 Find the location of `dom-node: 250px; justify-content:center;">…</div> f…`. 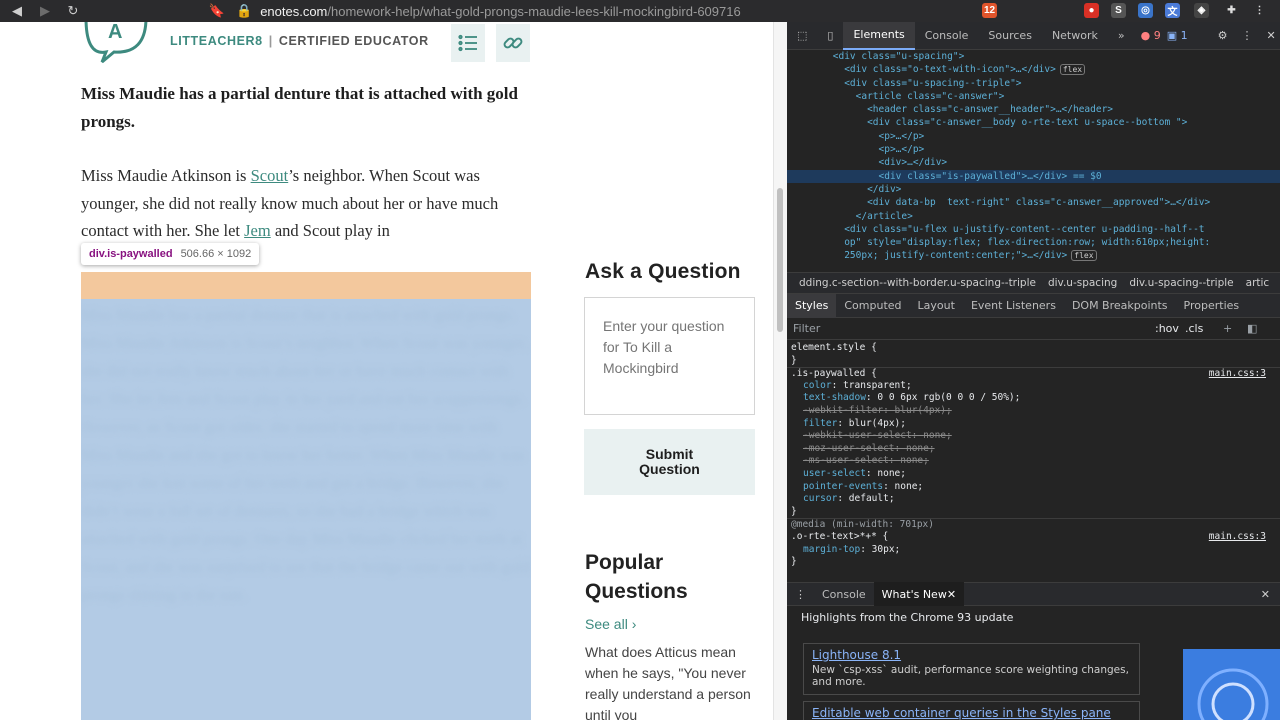

dom-node: 250px; justify-content:center;">…</div> f… is located at coordinates (1033, 255).